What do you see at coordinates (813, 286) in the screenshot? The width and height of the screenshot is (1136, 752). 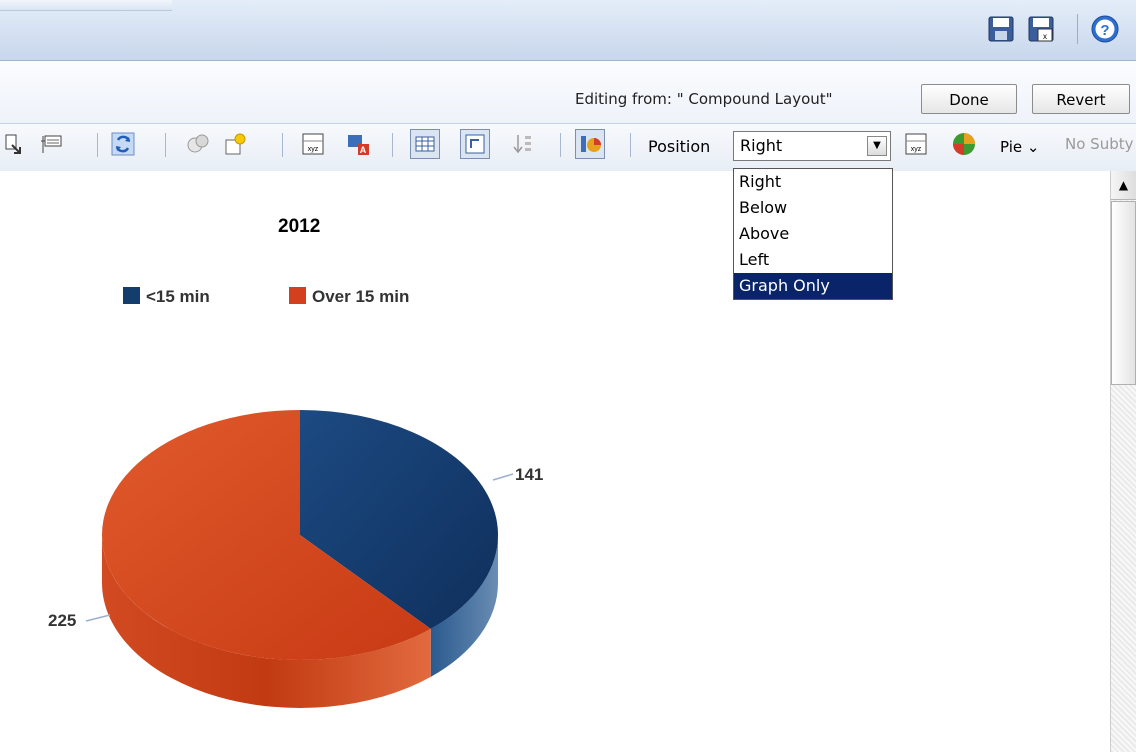 I see `position-option-graph-only: Graph Only` at bounding box center [813, 286].